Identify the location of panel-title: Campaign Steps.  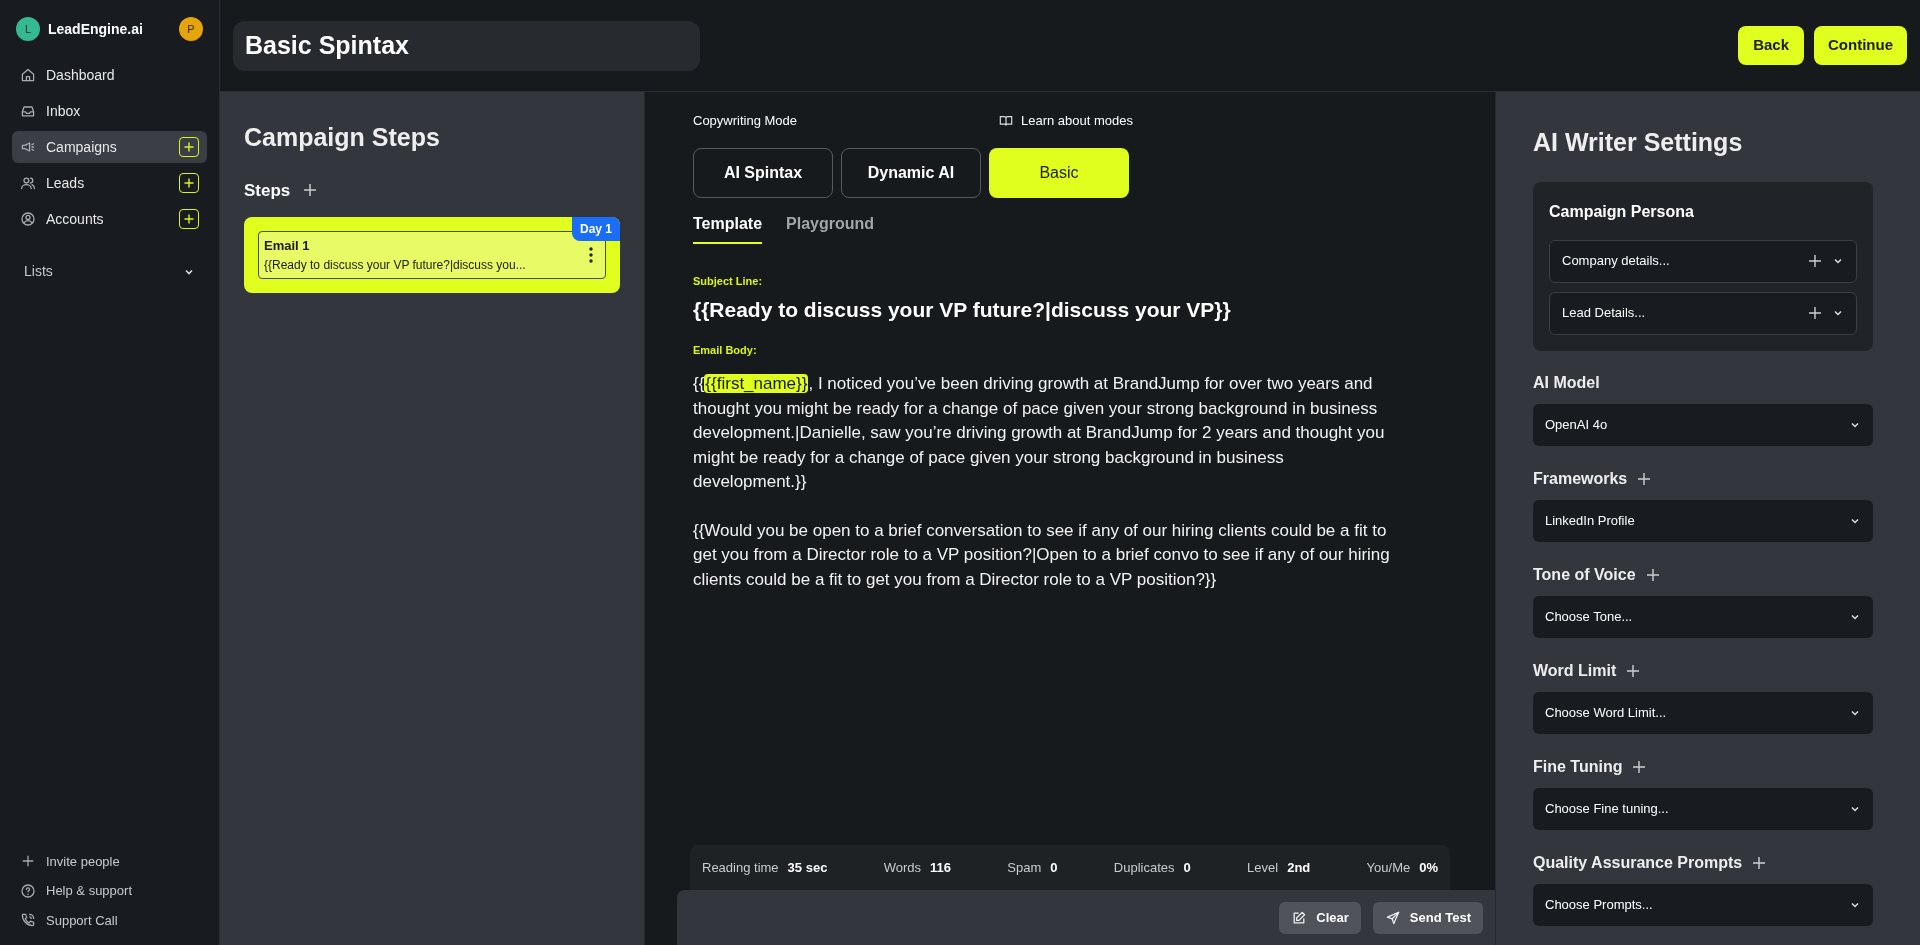
(342, 137).